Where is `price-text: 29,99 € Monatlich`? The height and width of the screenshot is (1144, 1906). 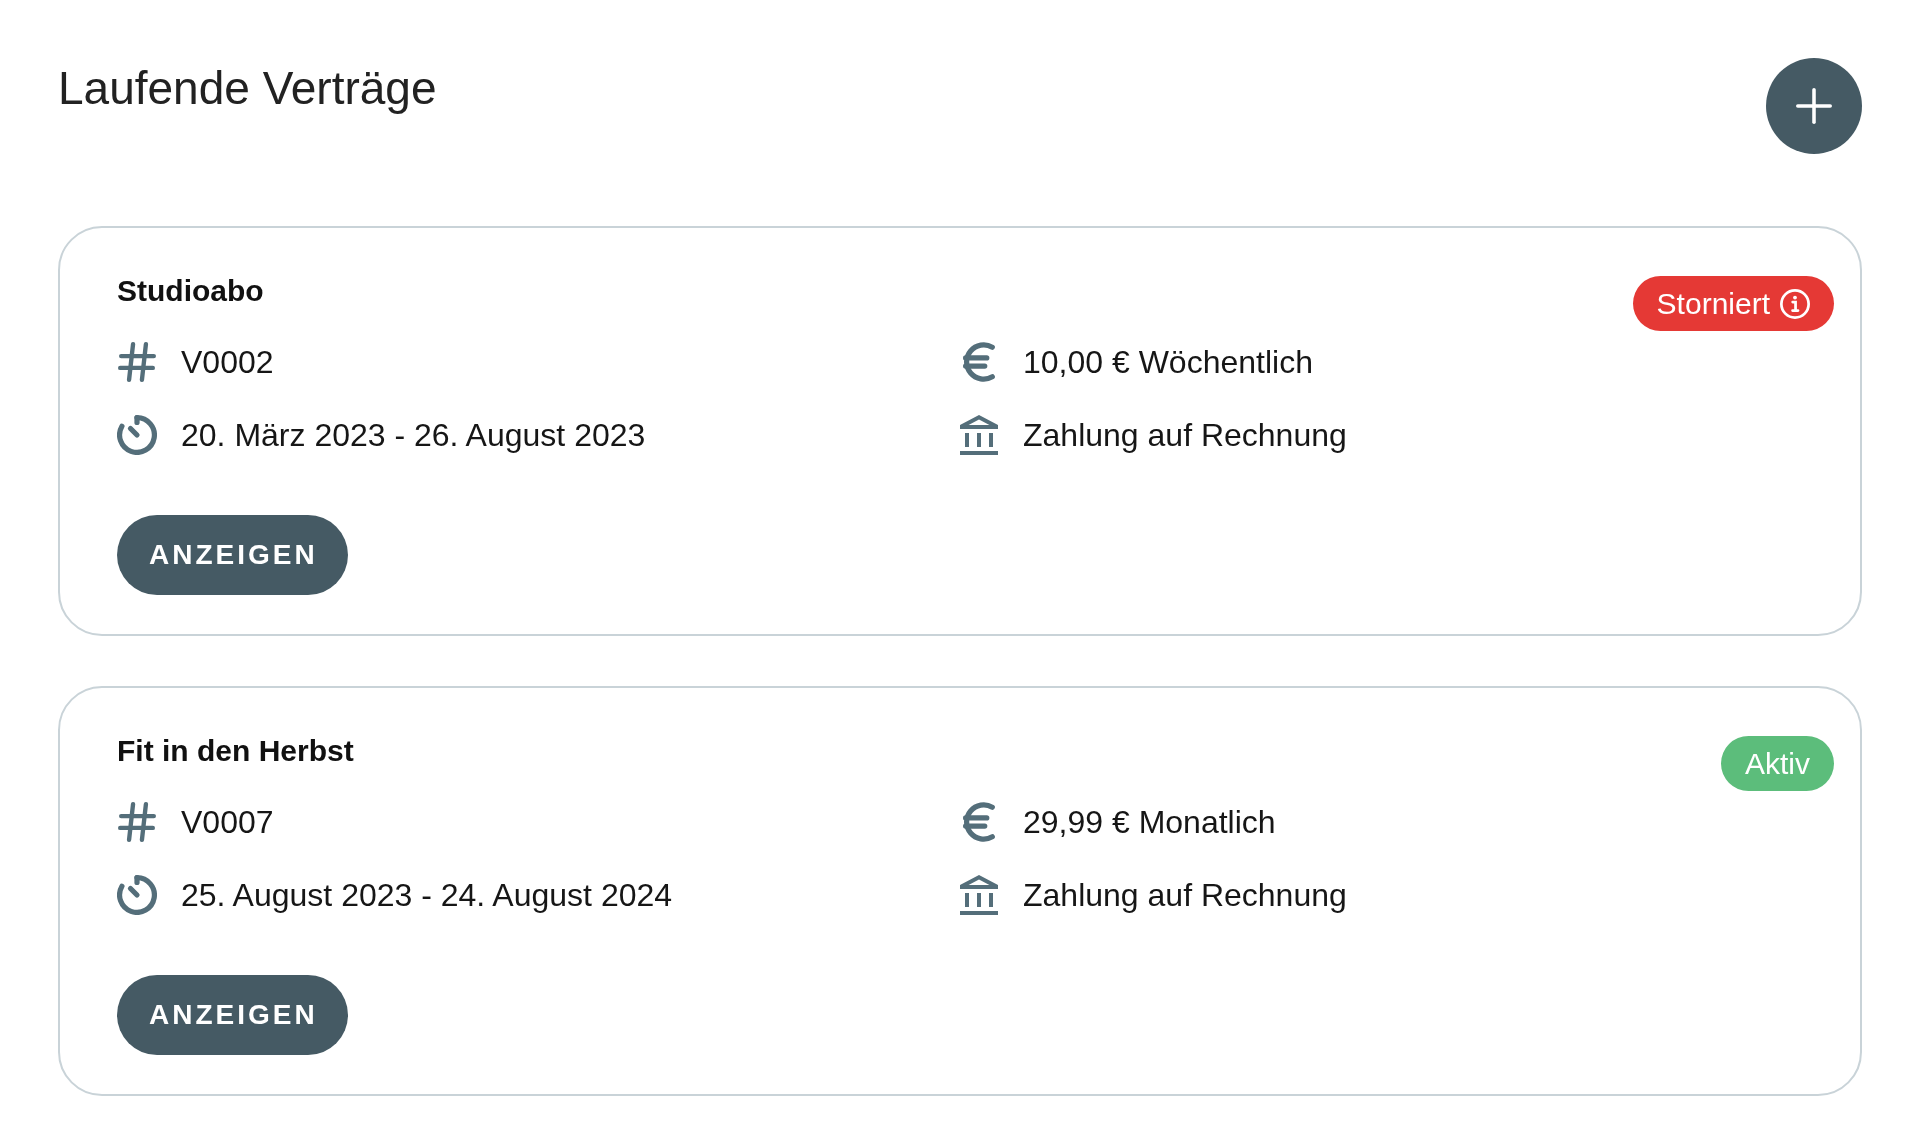 price-text: 29,99 € Monatlich is located at coordinates (1149, 822).